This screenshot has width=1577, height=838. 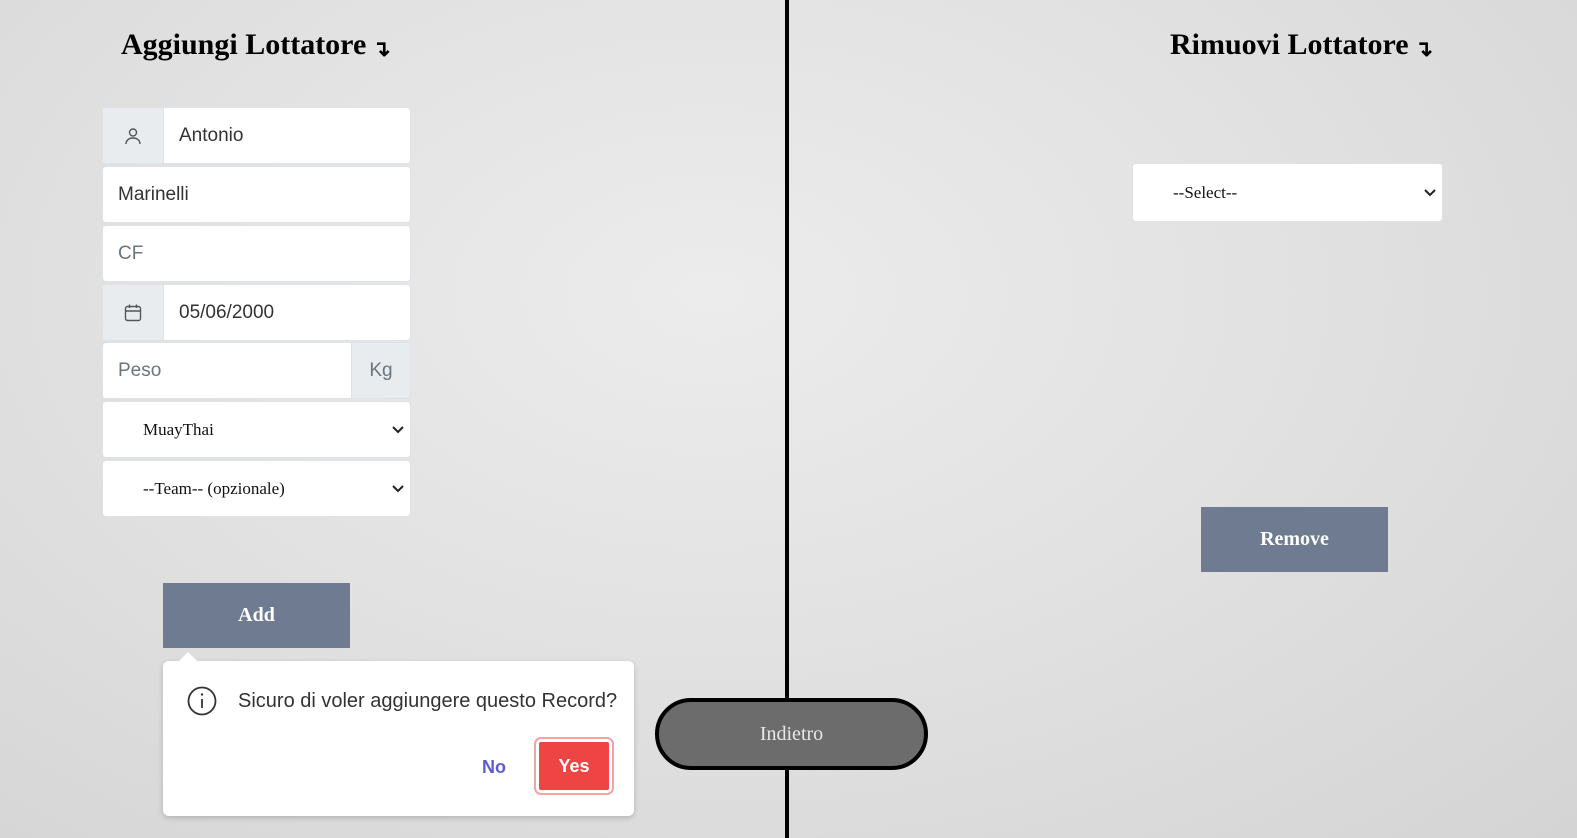 What do you see at coordinates (227, 370) in the screenshot?
I see `weight-input` at bounding box center [227, 370].